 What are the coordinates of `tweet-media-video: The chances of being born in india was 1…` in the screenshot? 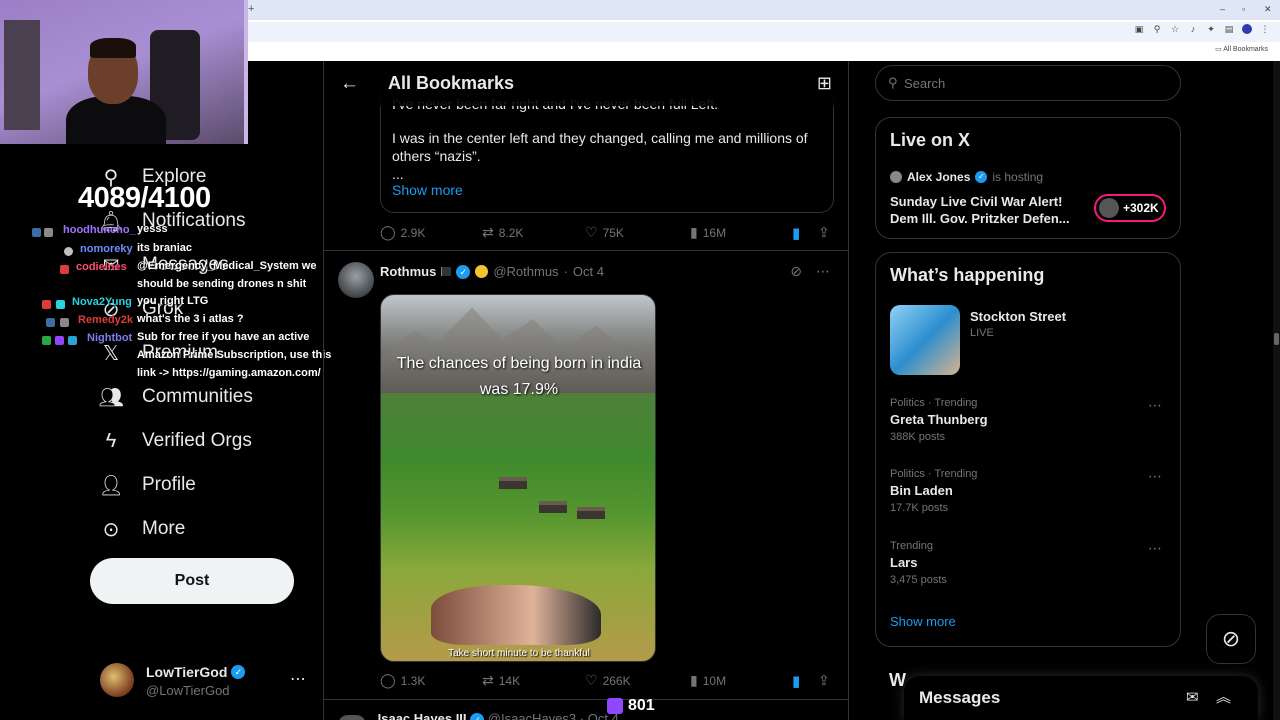 It's located at (518, 478).